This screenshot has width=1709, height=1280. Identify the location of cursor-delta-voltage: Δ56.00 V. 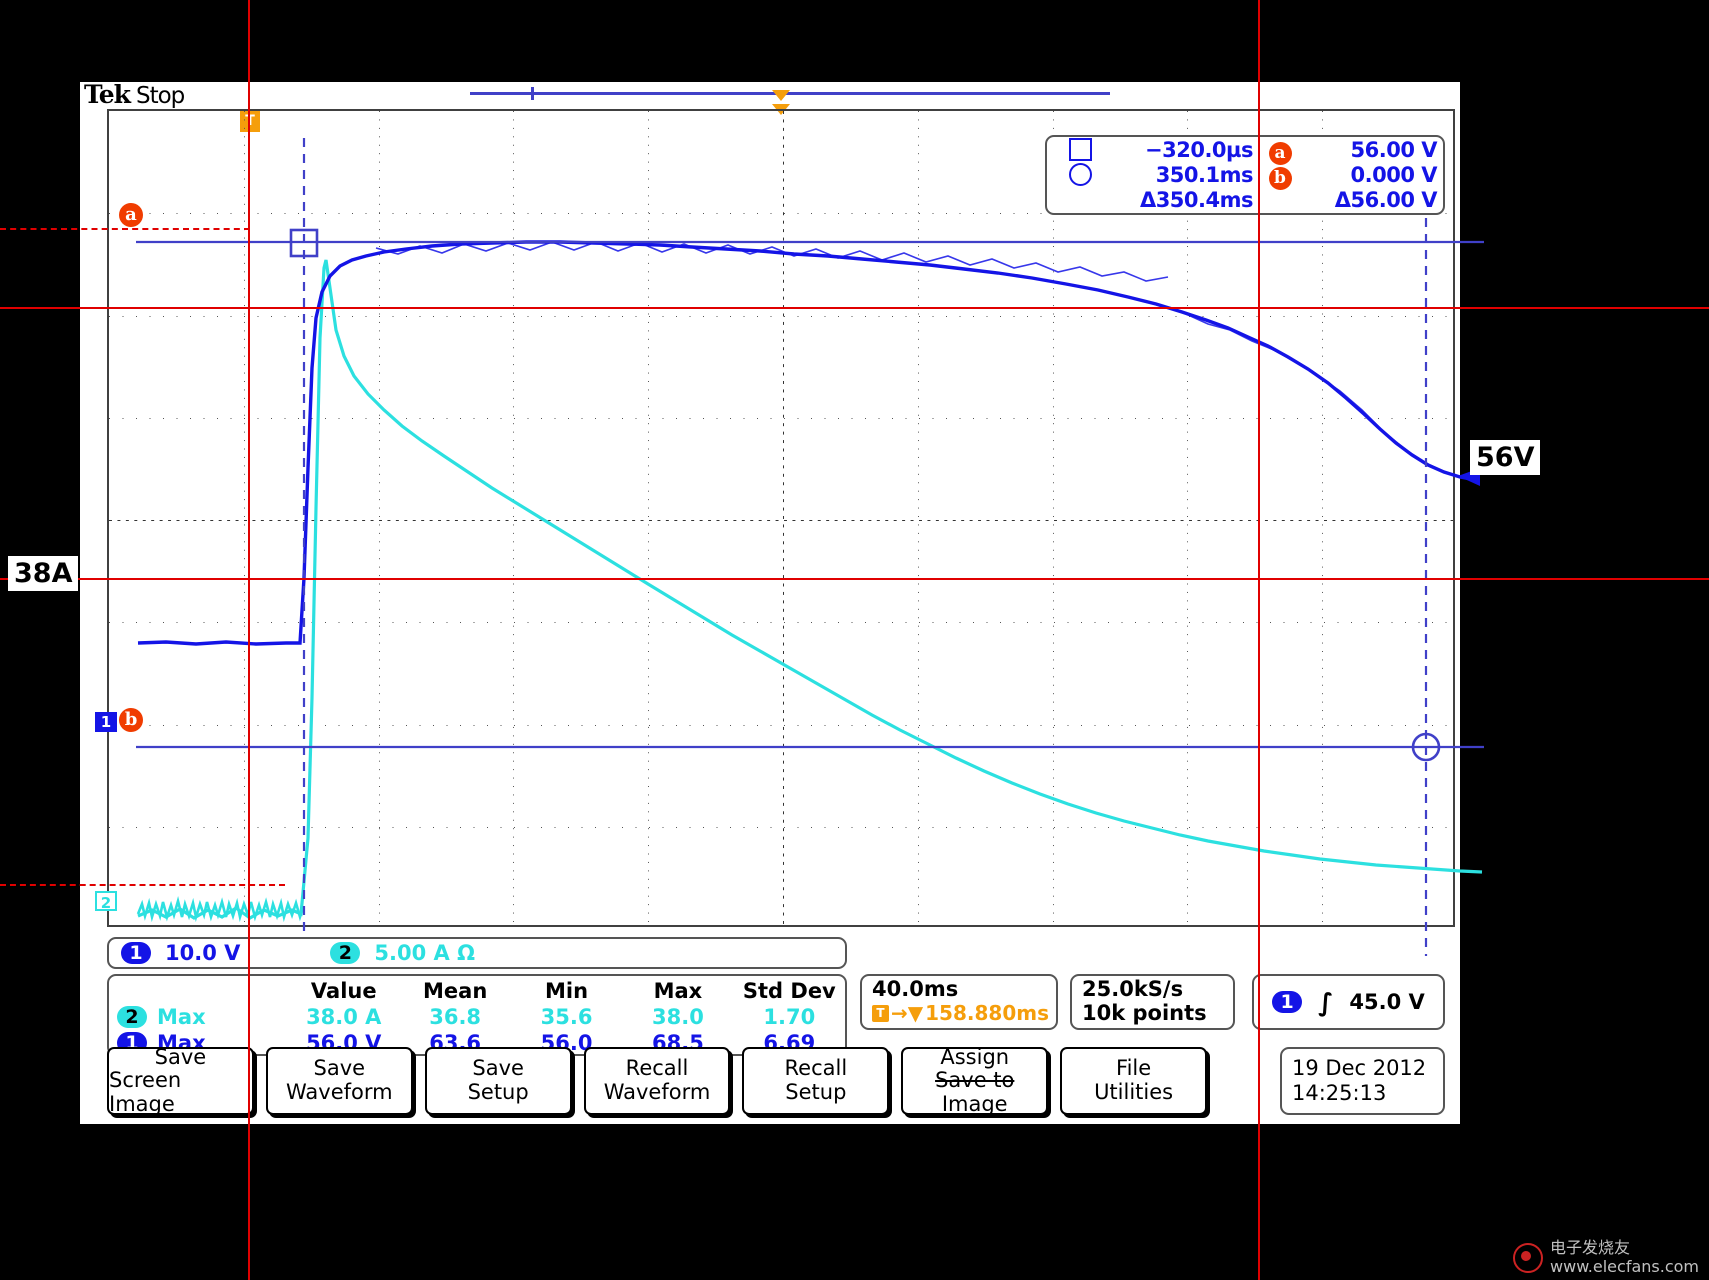
(1386, 200).